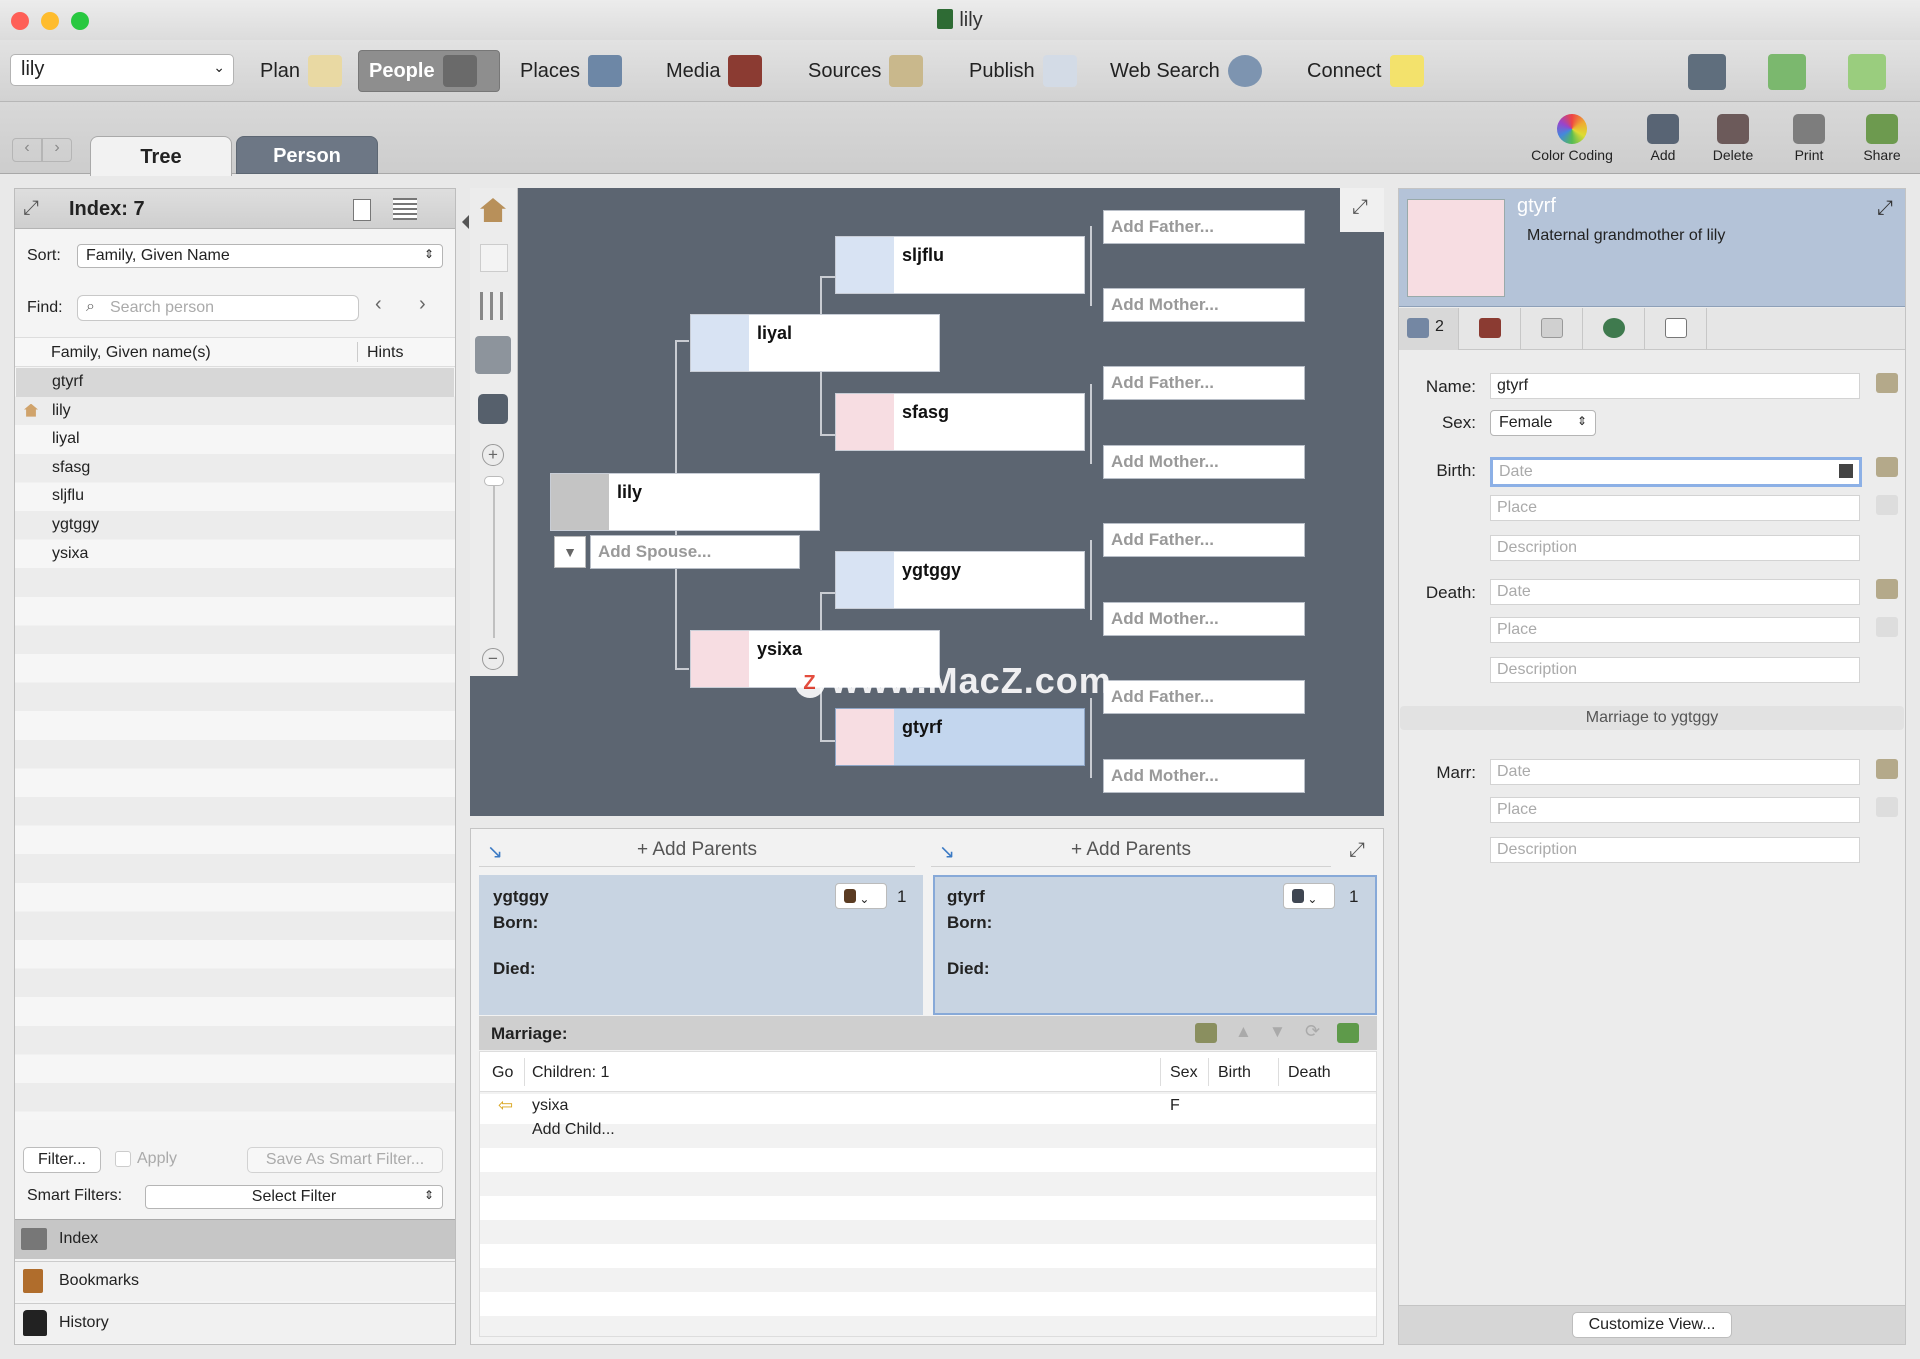 This screenshot has width=1920, height=1359. What do you see at coordinates (235, 525) in the screenshot?
I see `list-item: ygtggy` at bounding box center [235, 525].